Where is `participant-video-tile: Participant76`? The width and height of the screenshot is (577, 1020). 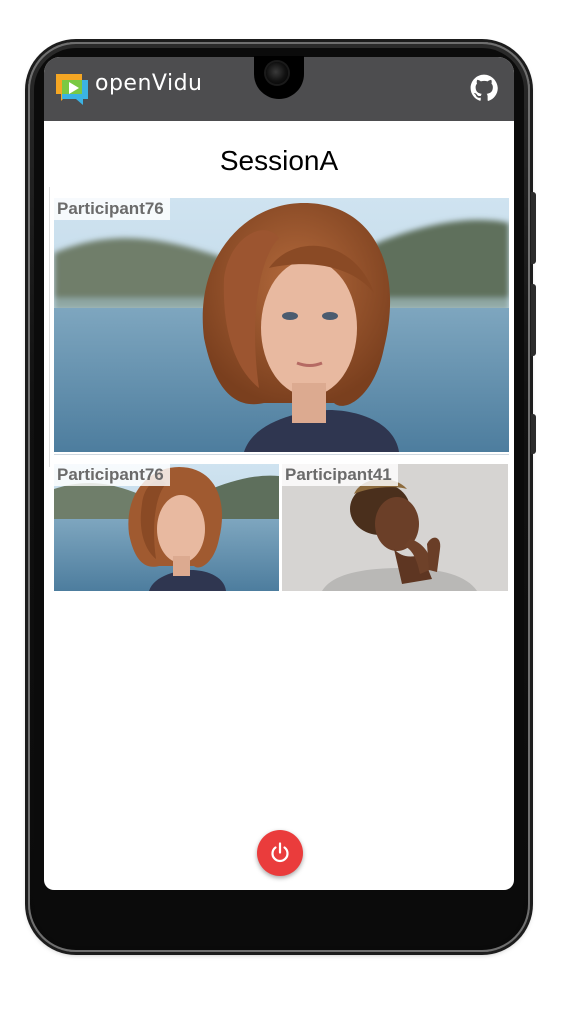 participant-video-tile: Participant76 is located at coordinates (166, 527).